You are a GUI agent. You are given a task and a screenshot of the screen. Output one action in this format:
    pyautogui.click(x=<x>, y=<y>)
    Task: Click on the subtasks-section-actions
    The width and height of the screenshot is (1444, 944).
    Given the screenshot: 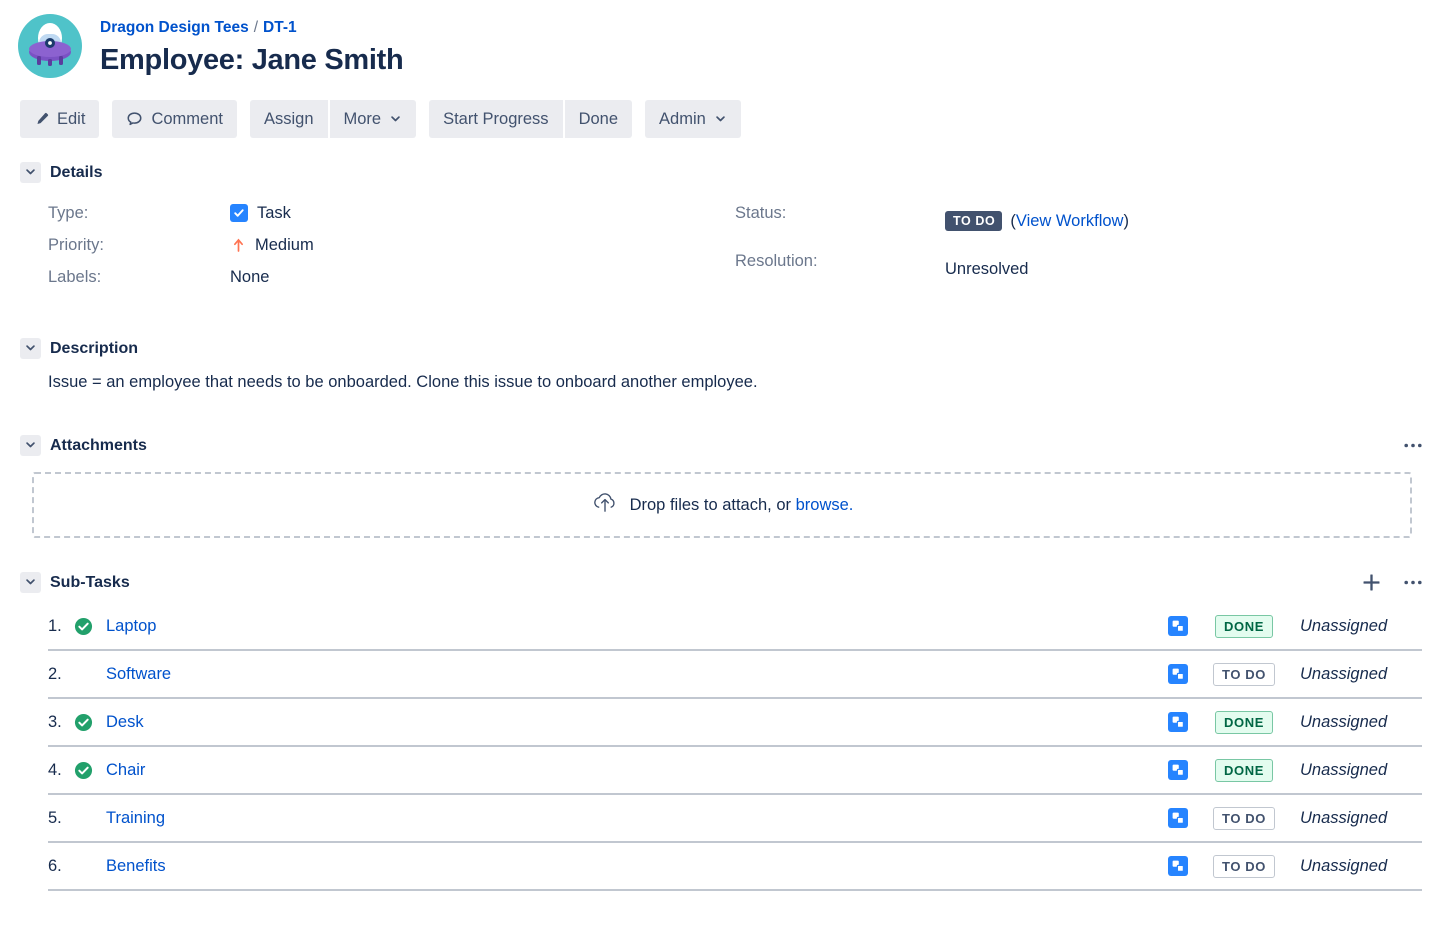 What is the action you would take?
    pyautogui.click(x=1391, y=582)
    